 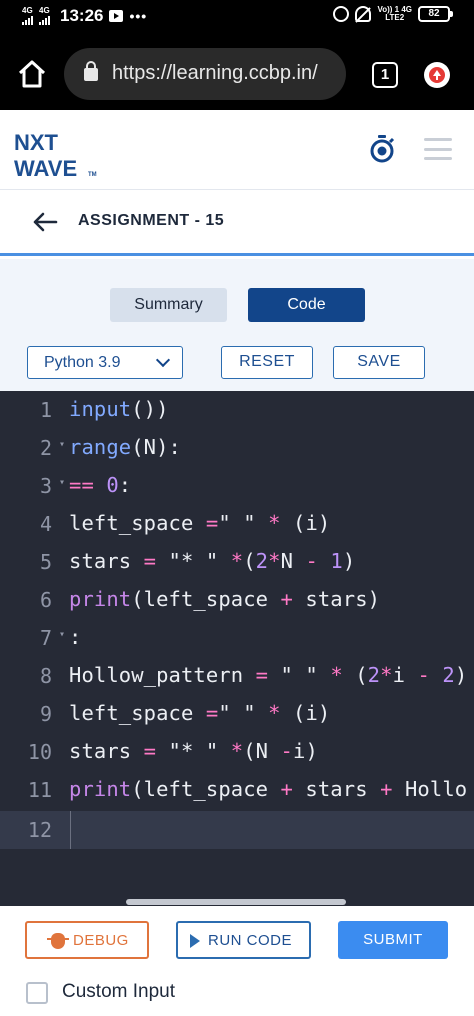 What do you see at coordinates (249, 561) in the screenshot?
I see `token: (` at bounding box center [249, 561].